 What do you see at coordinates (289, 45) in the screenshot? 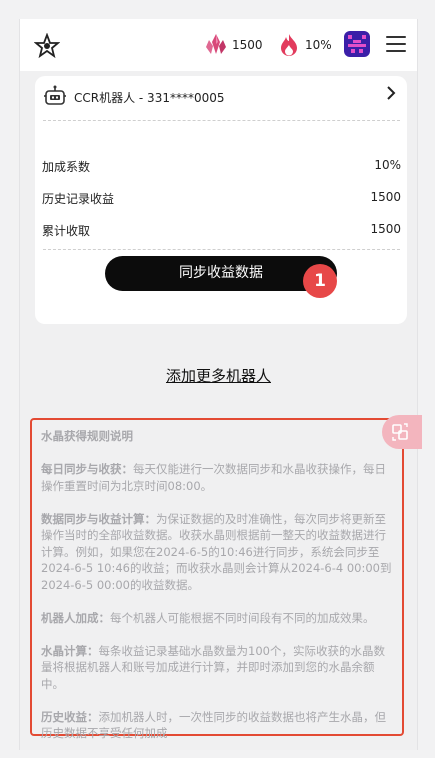
I see `fire-icon` at bounding box center [289, 45].